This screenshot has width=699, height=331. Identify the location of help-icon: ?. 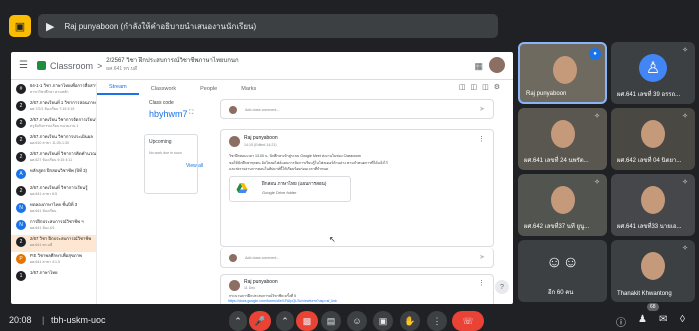
(502, 287).